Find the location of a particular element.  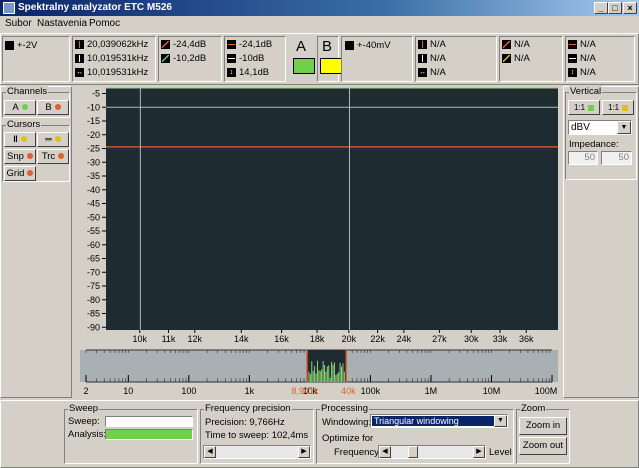

b-level-row-1: N/A is located at coordinates (582, 44).